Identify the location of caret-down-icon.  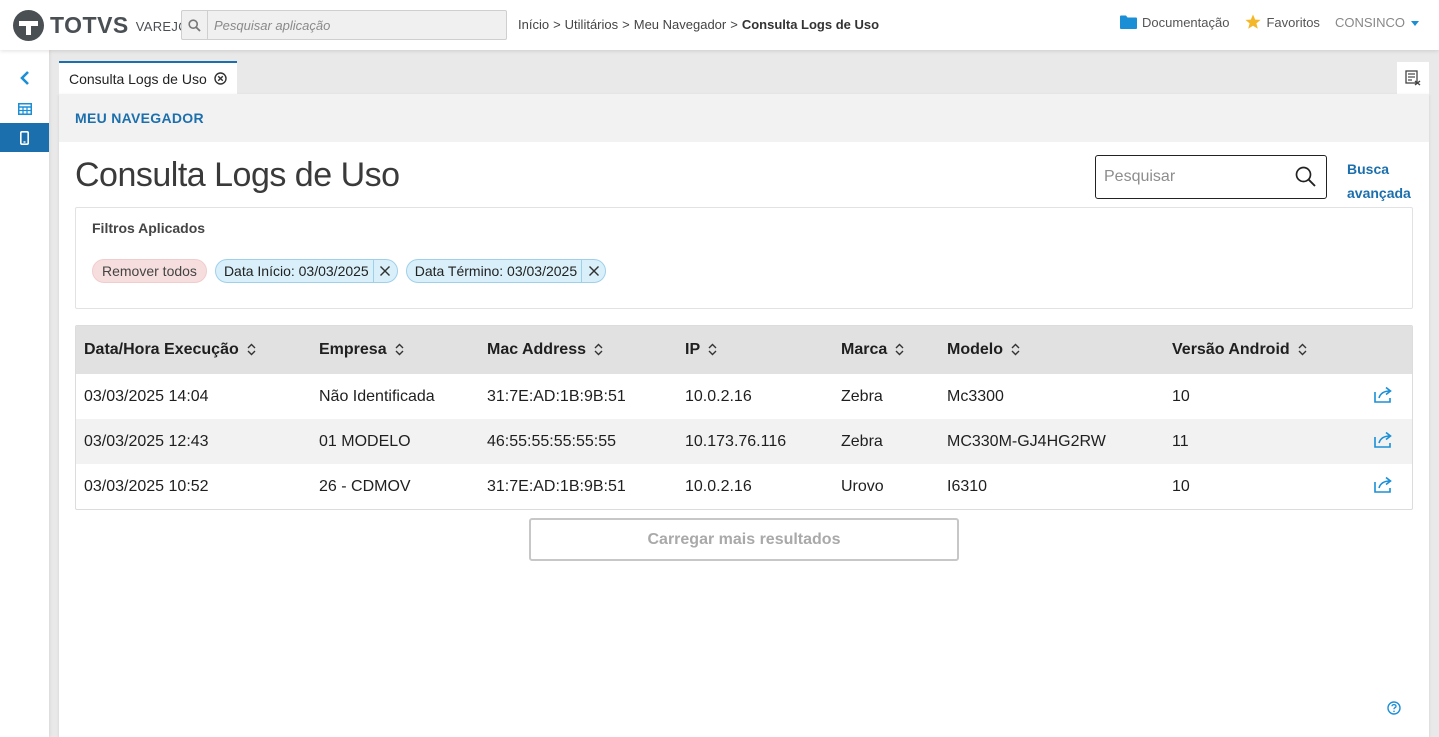
(1415, 23).